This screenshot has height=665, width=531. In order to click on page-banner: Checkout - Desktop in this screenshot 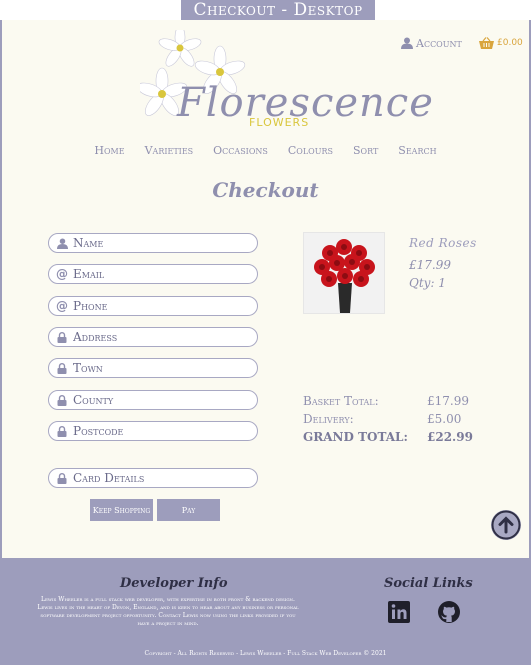, I will do `click(278, 10)`.